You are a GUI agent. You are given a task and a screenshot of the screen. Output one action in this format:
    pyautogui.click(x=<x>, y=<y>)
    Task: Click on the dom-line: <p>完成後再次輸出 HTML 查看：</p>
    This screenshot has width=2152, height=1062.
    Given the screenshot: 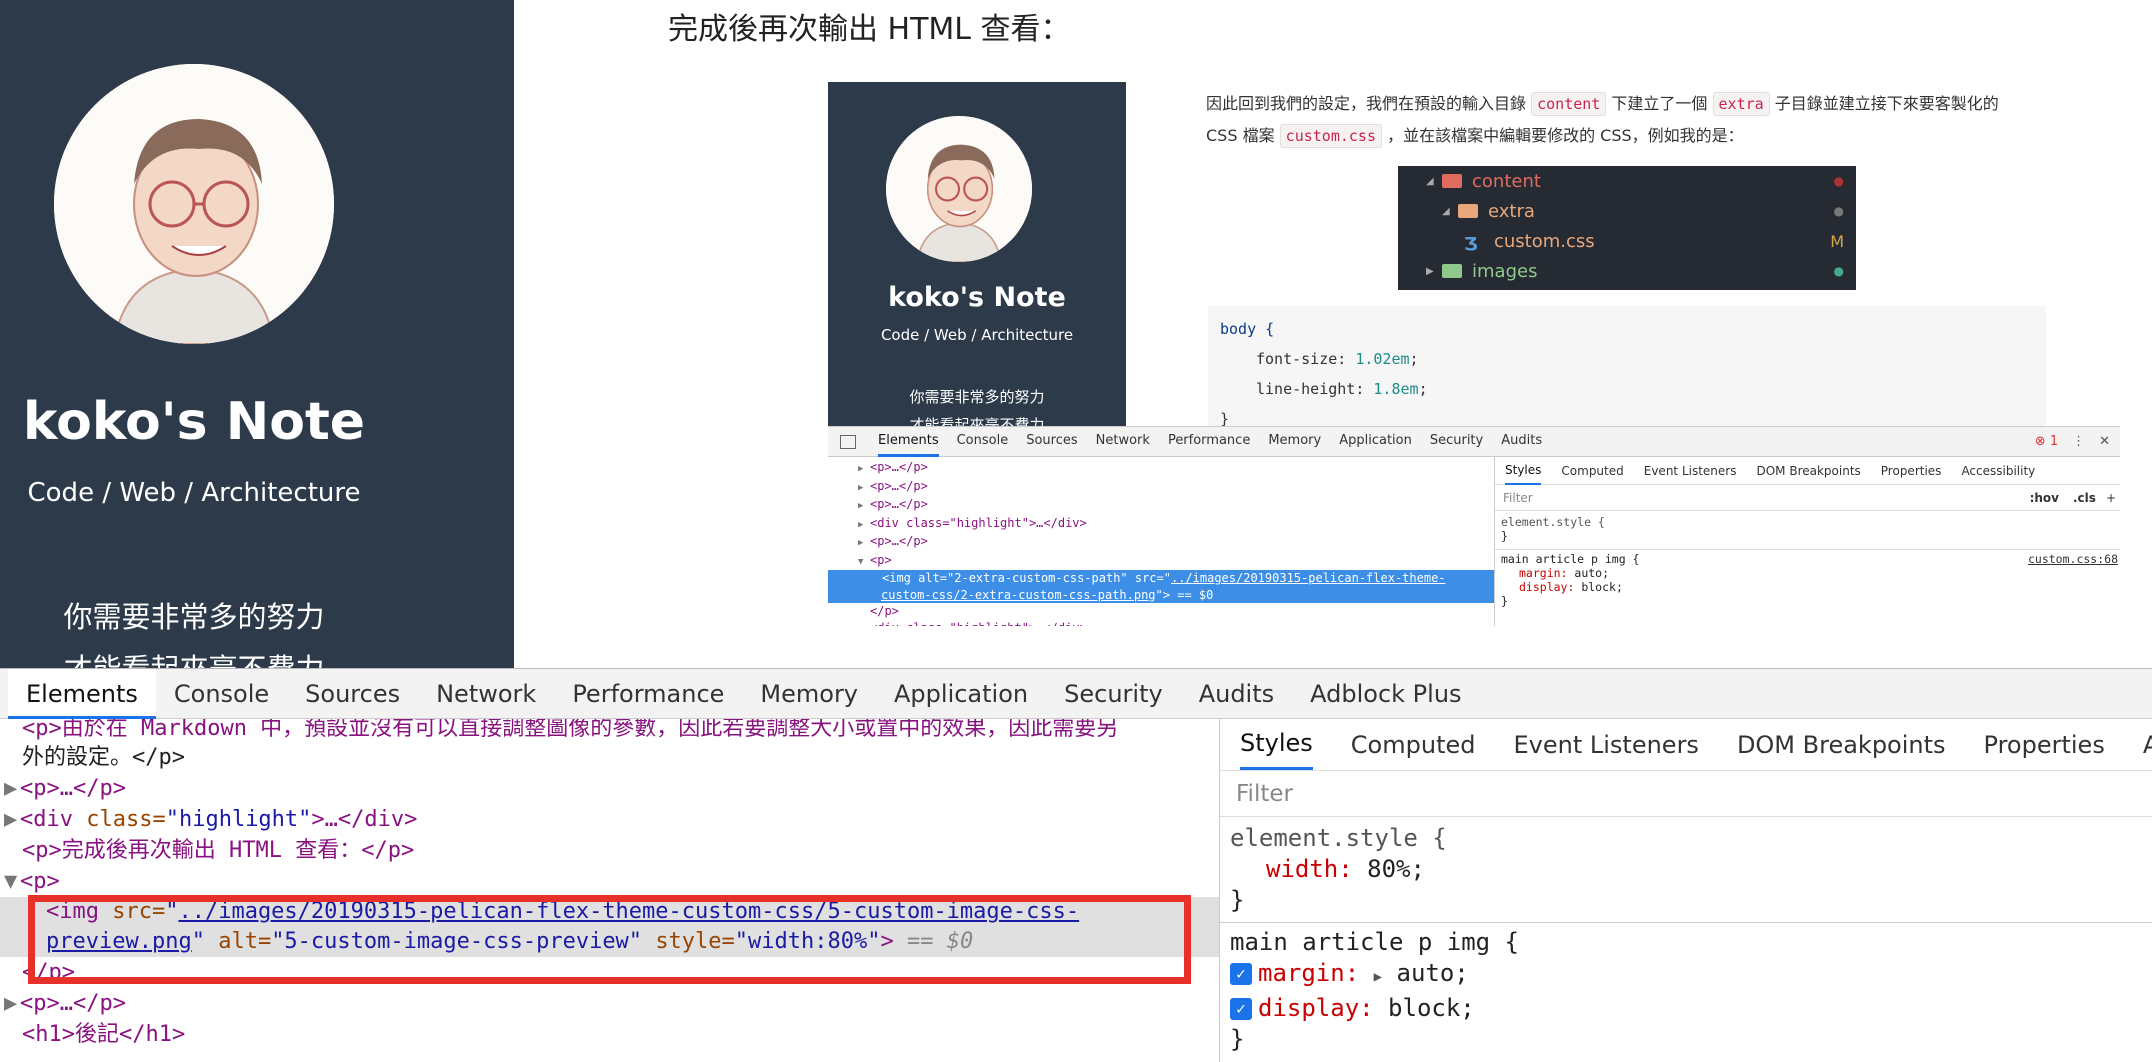 What is the action you would take?
    pyautogui.click(x=610, y=850)
    